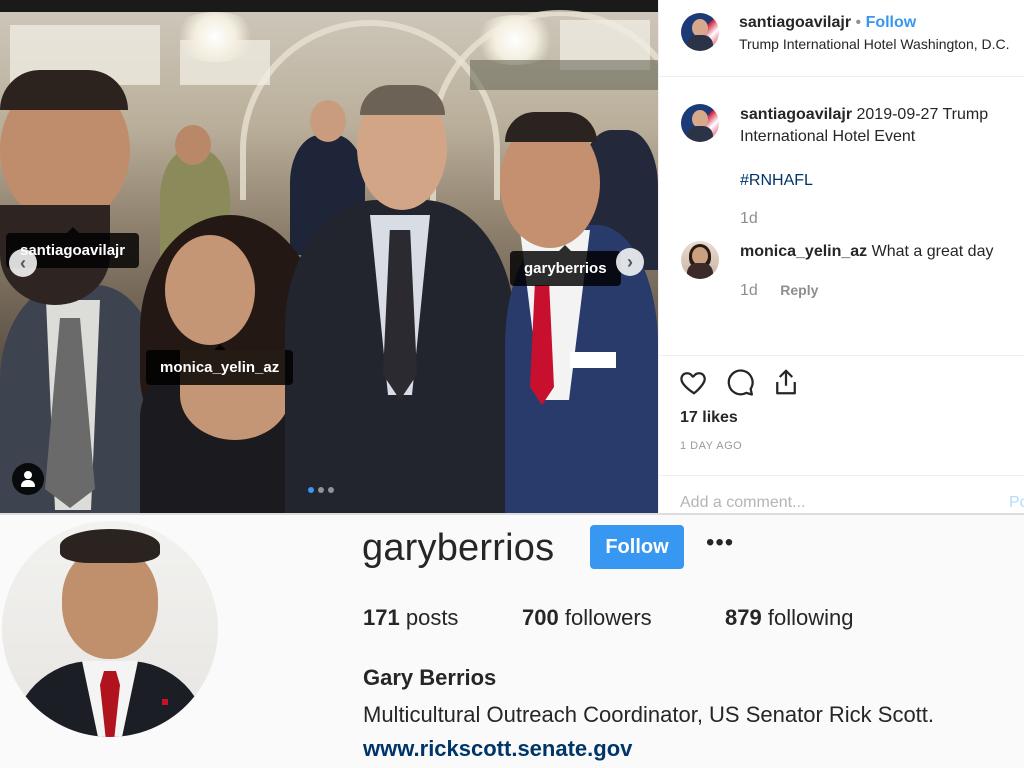  I want to click on following-label: following, so click(810, 617).